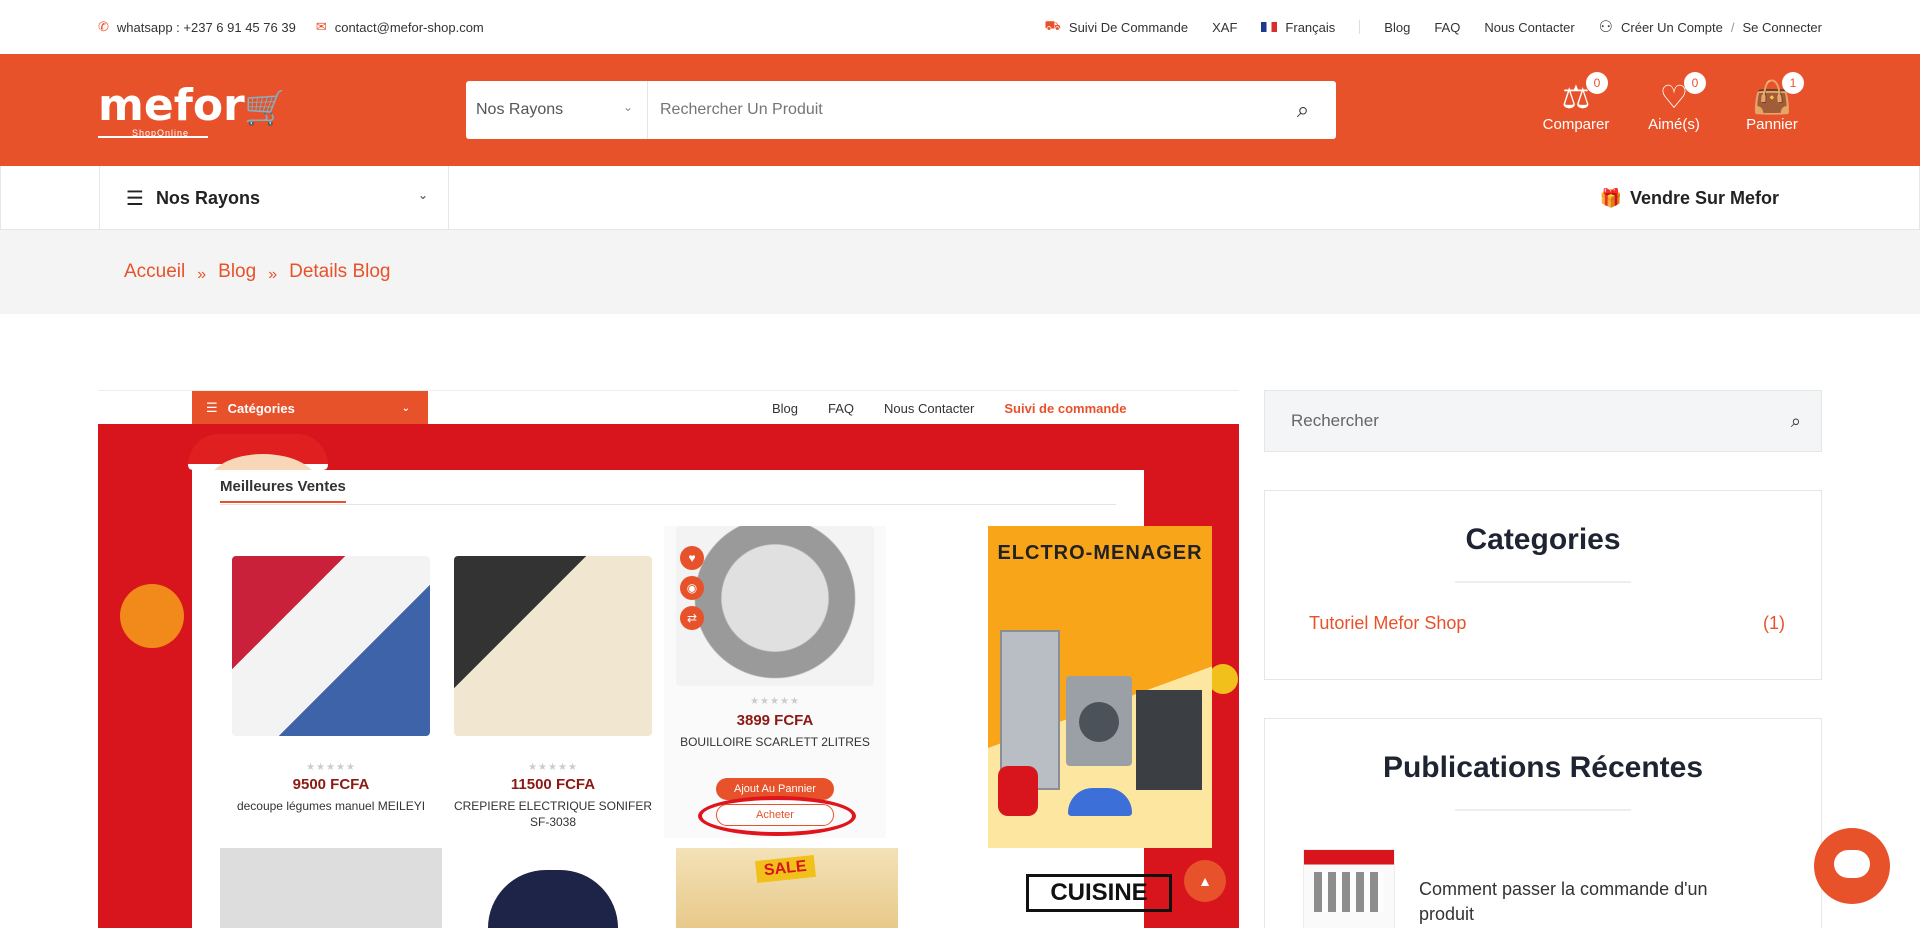 Image resolution: width=1920 pixels, height=928 pixels. Describe the element at coordinates (153, 137) in the screenshot. I see `logo-underline` at that location.